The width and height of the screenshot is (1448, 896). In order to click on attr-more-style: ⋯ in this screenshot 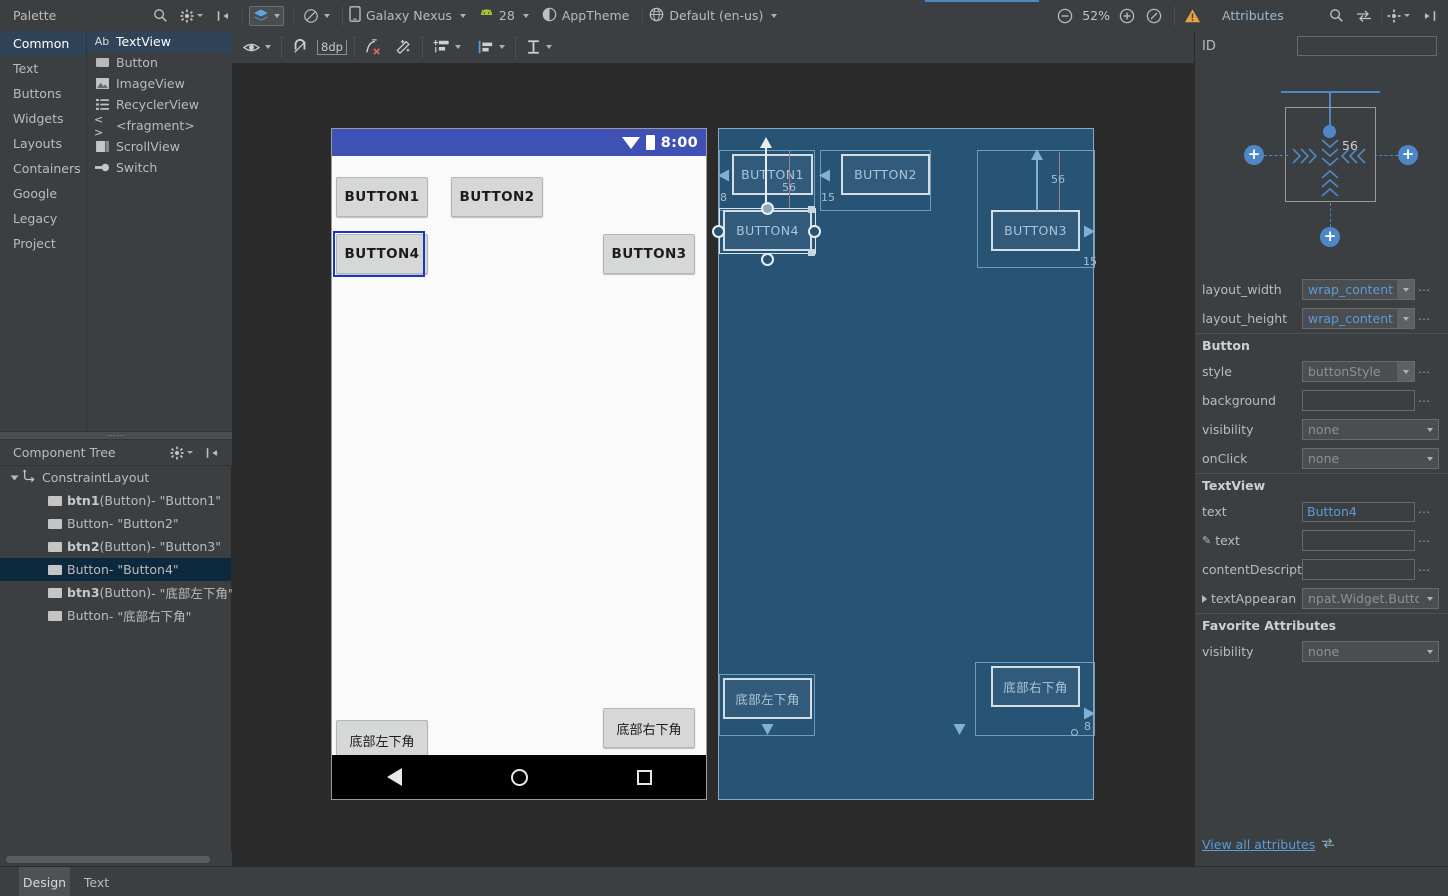, I will do `click(1424, 372)`.